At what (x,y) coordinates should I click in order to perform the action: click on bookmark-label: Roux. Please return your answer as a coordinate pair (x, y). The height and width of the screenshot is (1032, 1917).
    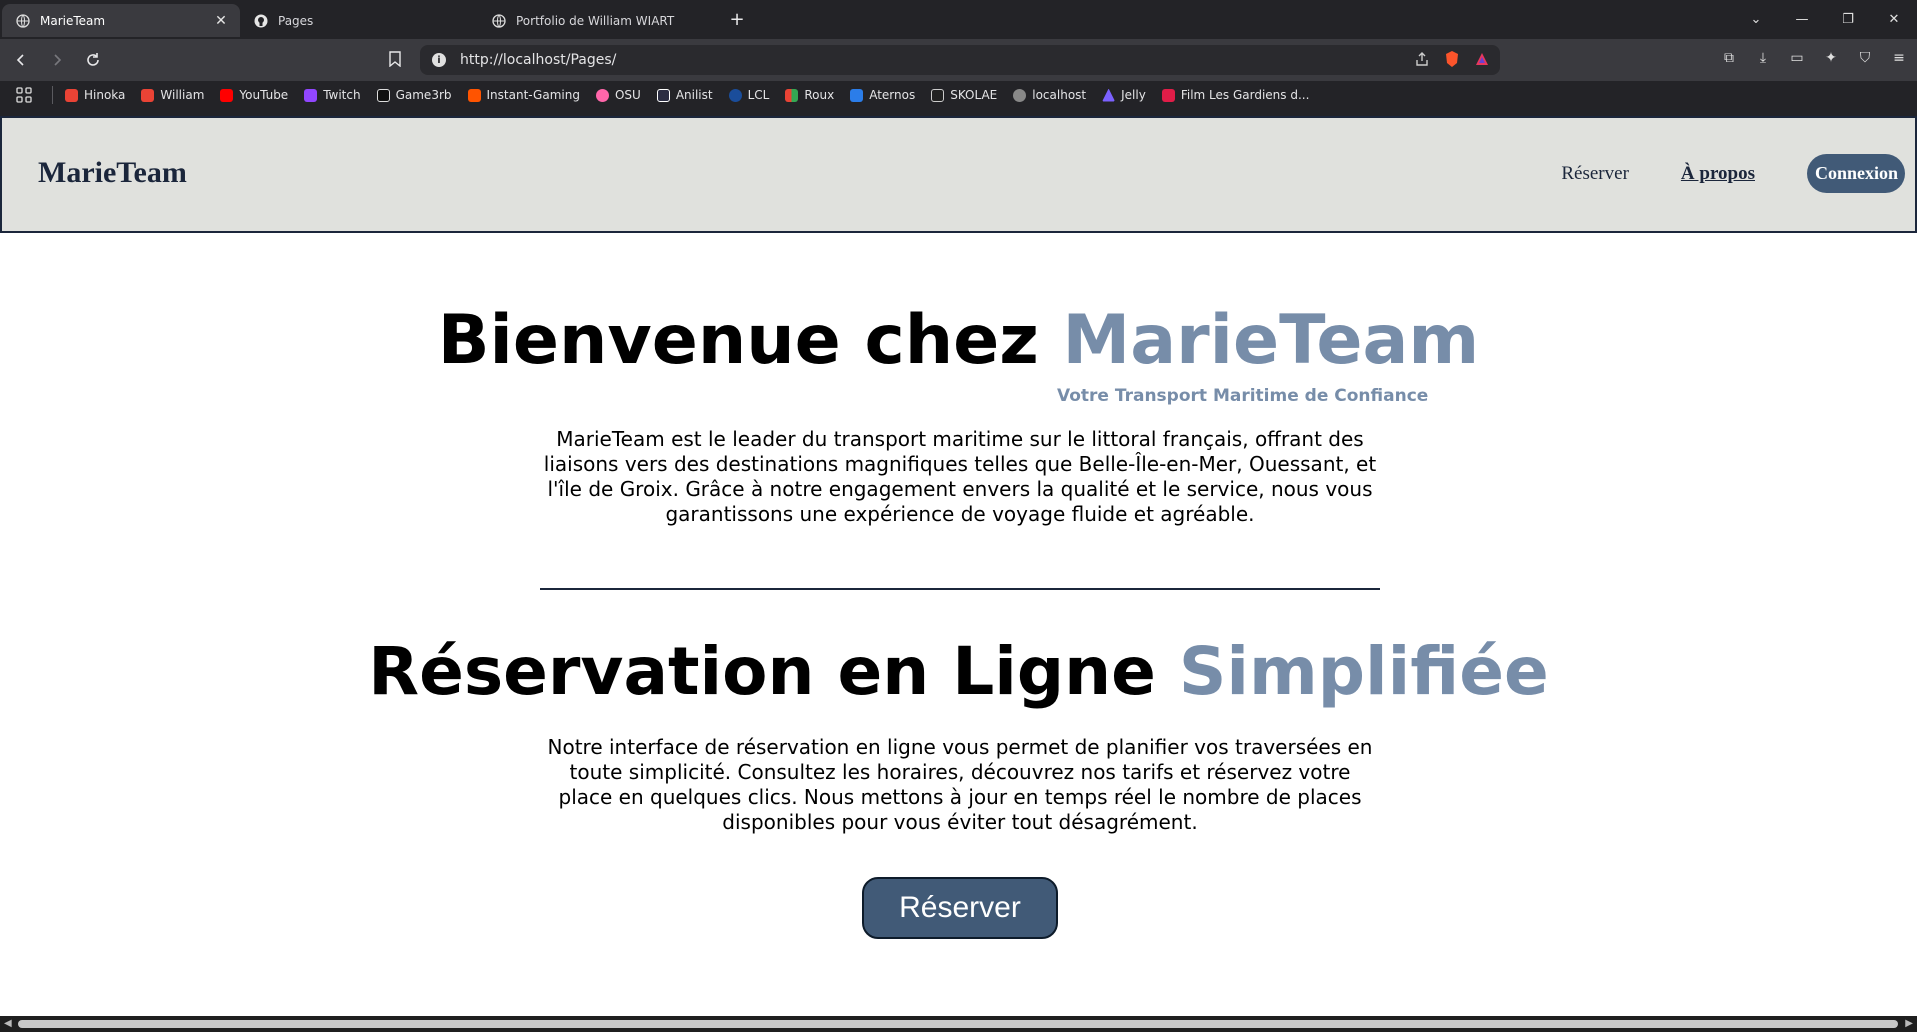
    Looking at the image, I should click on (819, 95).